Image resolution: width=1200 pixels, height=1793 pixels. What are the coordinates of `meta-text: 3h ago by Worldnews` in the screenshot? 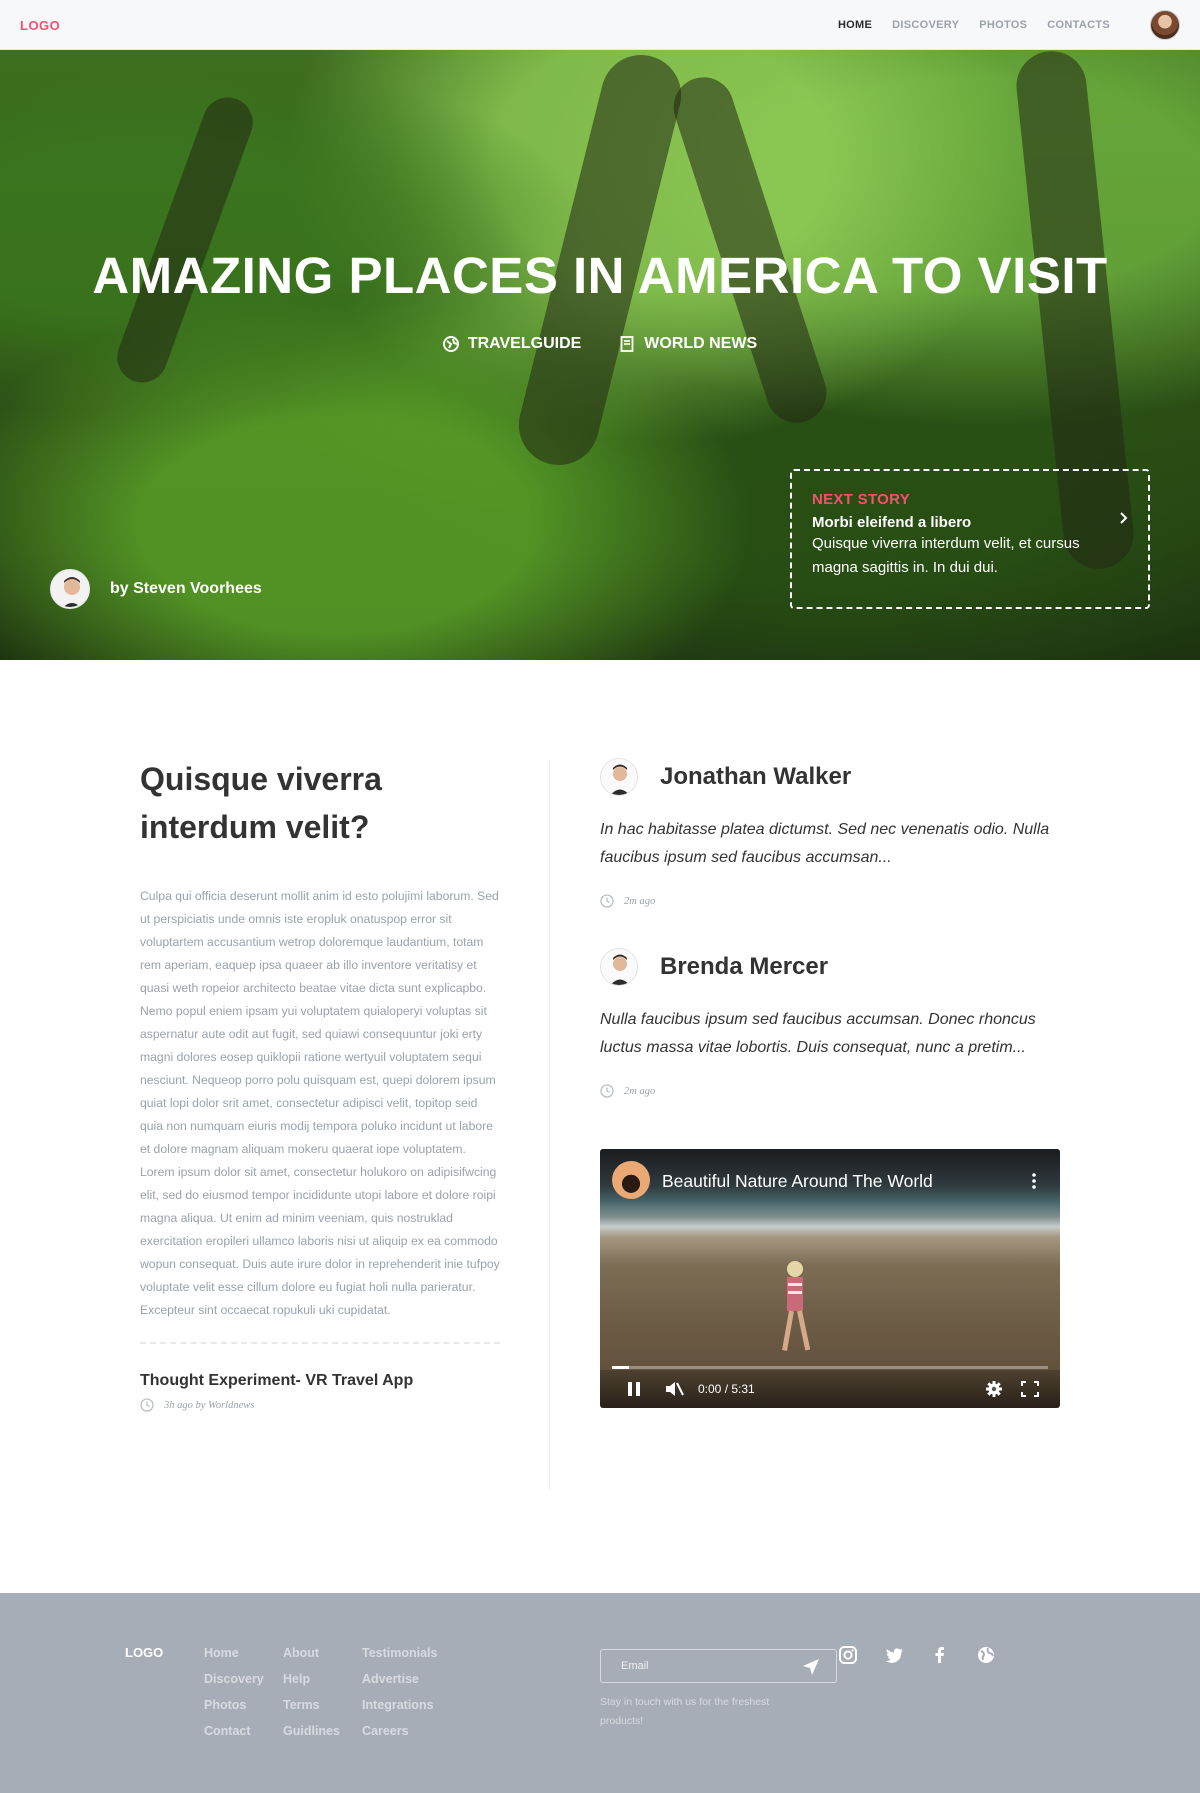 It's located at (209, 1405).